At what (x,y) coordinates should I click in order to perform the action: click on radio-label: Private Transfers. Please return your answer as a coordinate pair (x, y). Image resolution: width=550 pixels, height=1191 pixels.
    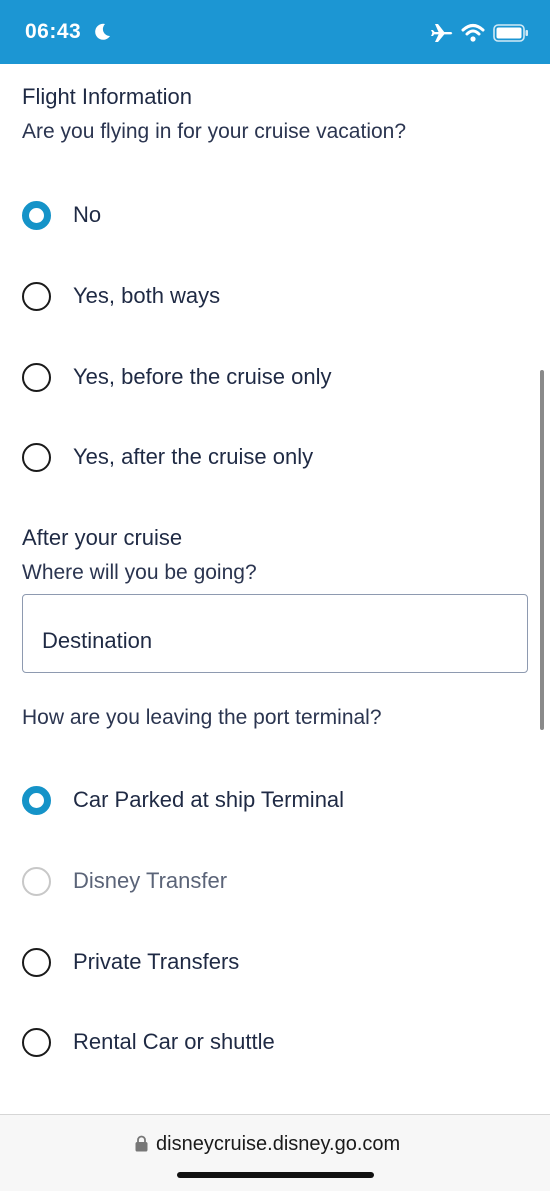
    Looking at the image, I should click on (156, 961).